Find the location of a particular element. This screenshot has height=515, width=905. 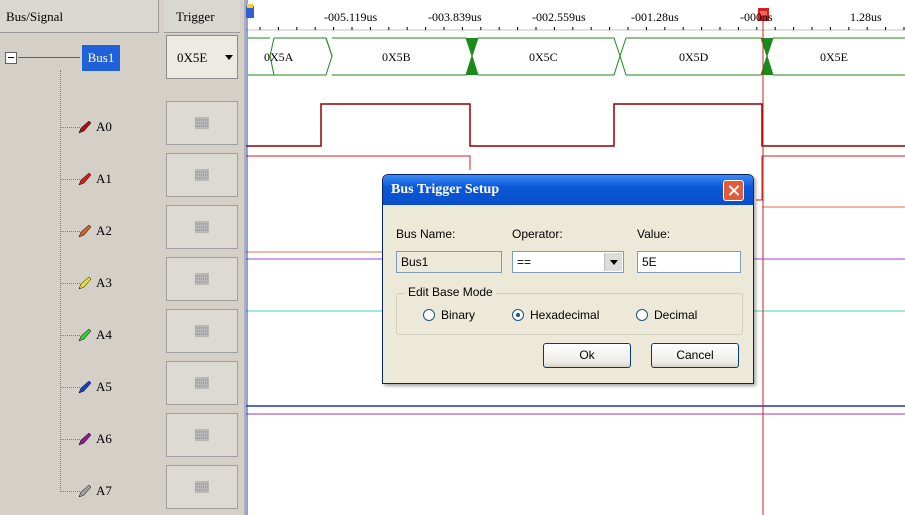

ruler-tick-label: 1.28us is located at coordinates (866, 17).